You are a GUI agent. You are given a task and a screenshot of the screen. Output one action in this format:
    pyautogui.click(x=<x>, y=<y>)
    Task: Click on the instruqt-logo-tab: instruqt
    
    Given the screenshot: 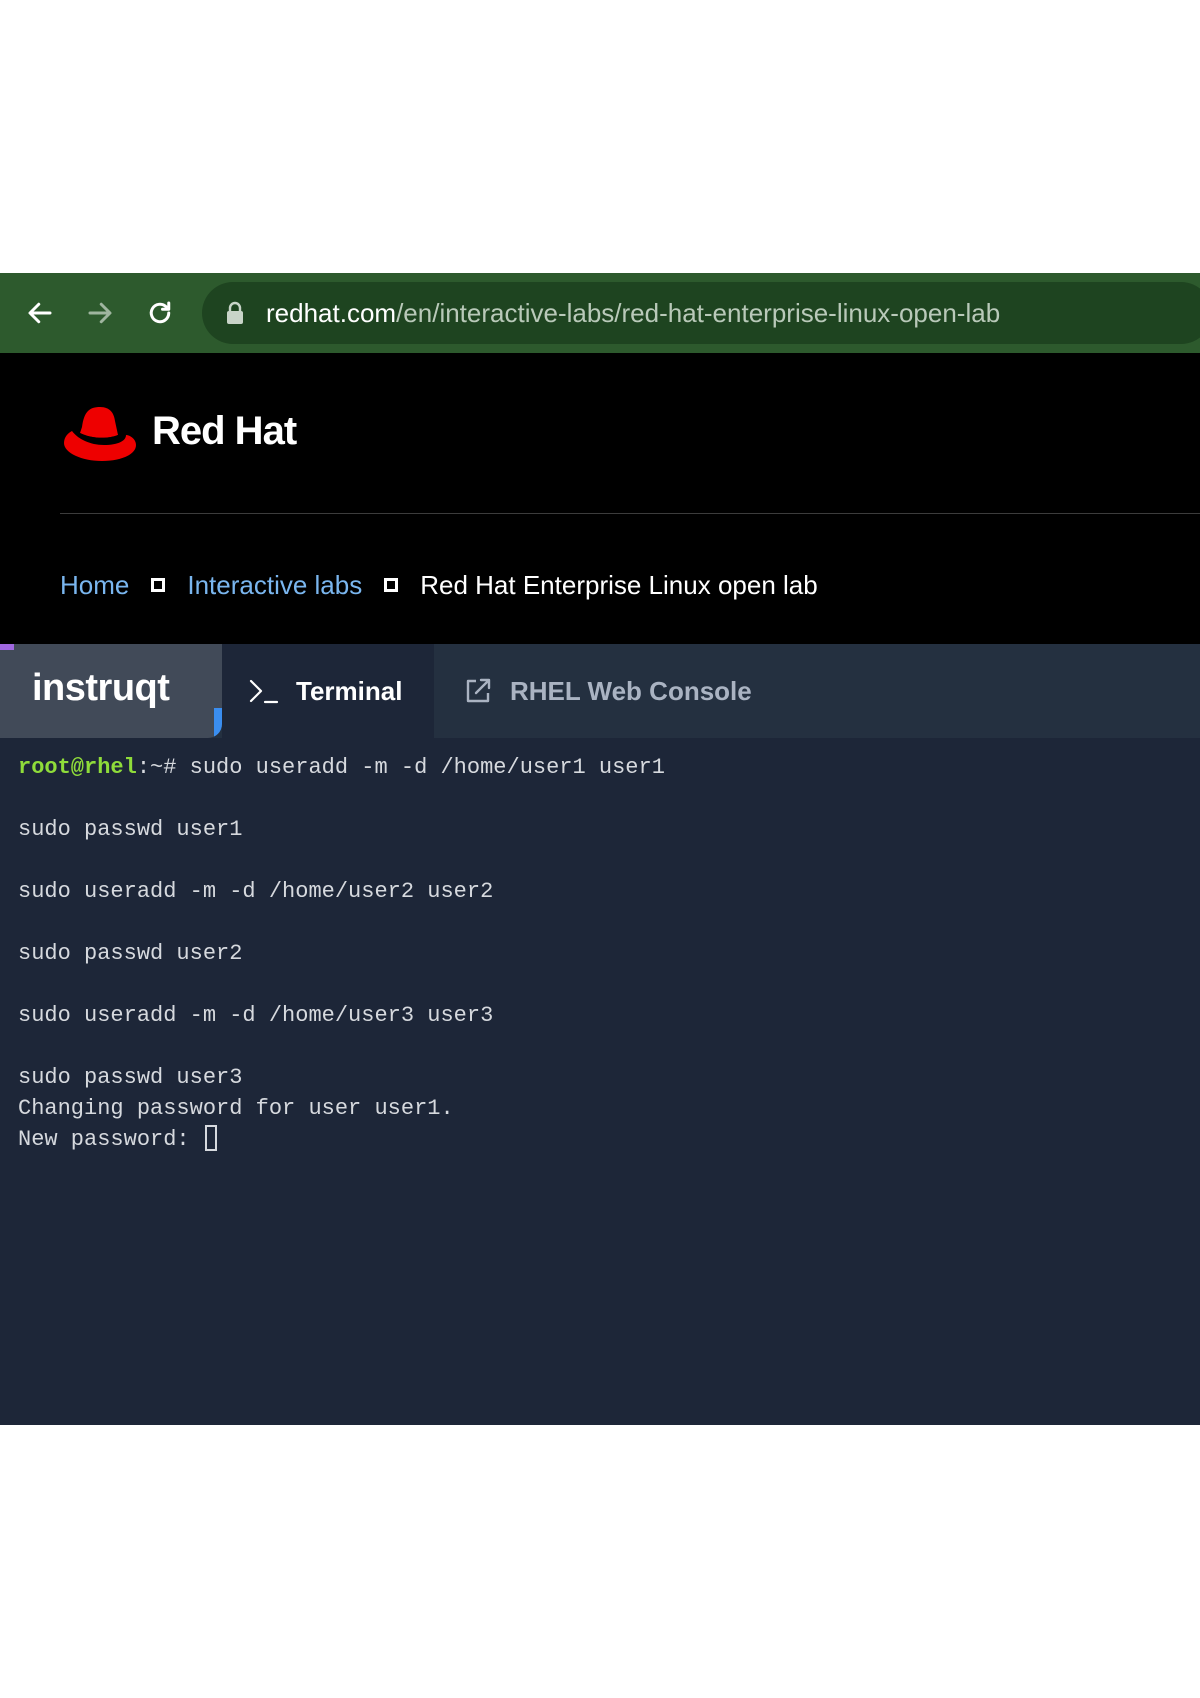 What is the action you would take?
    pyautogui.click(x=111, y=691)
    